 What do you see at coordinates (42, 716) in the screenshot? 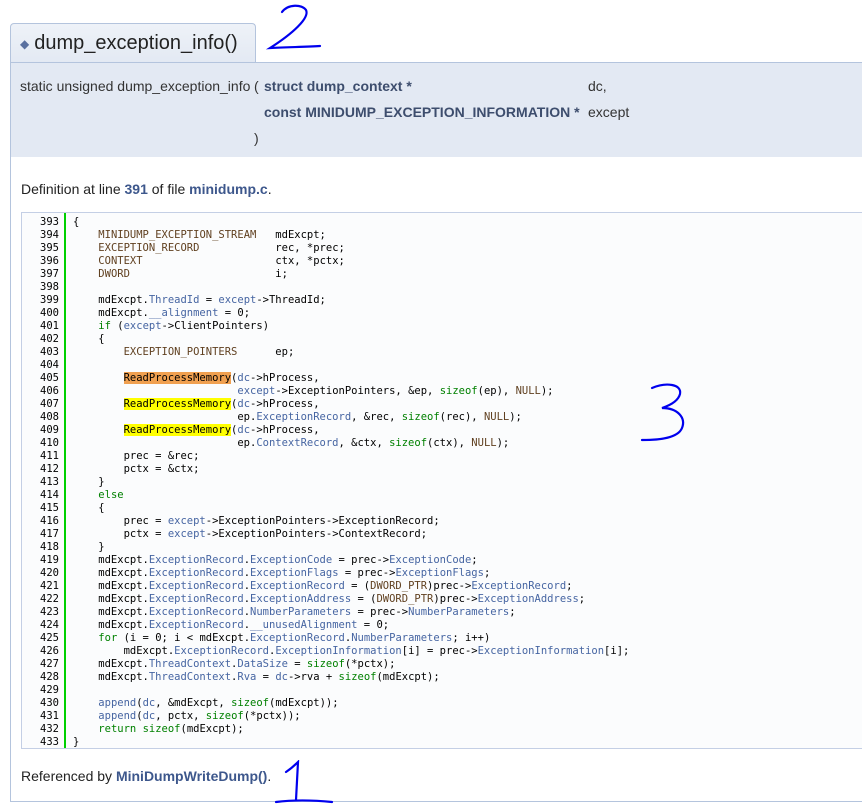
I see `line-number: 431` at bounding box center [42, 716].